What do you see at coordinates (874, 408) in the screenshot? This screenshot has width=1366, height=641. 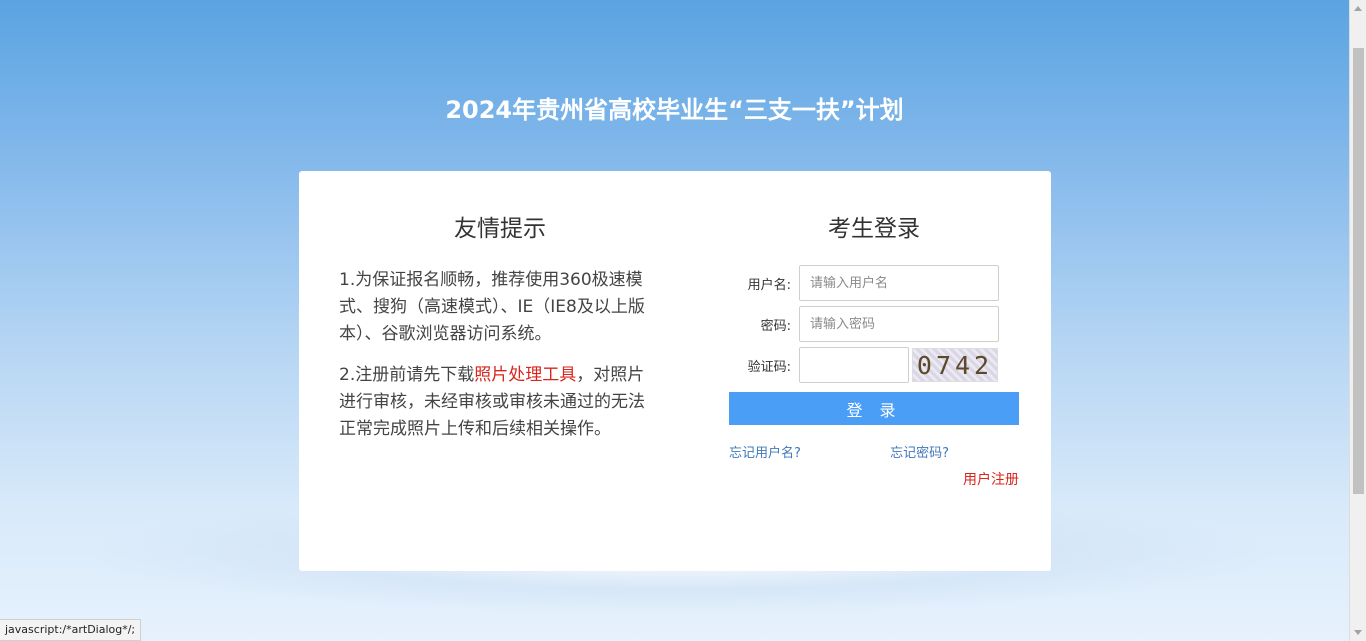 I see `login-button: 登 录` at bounding box center [874, 408].